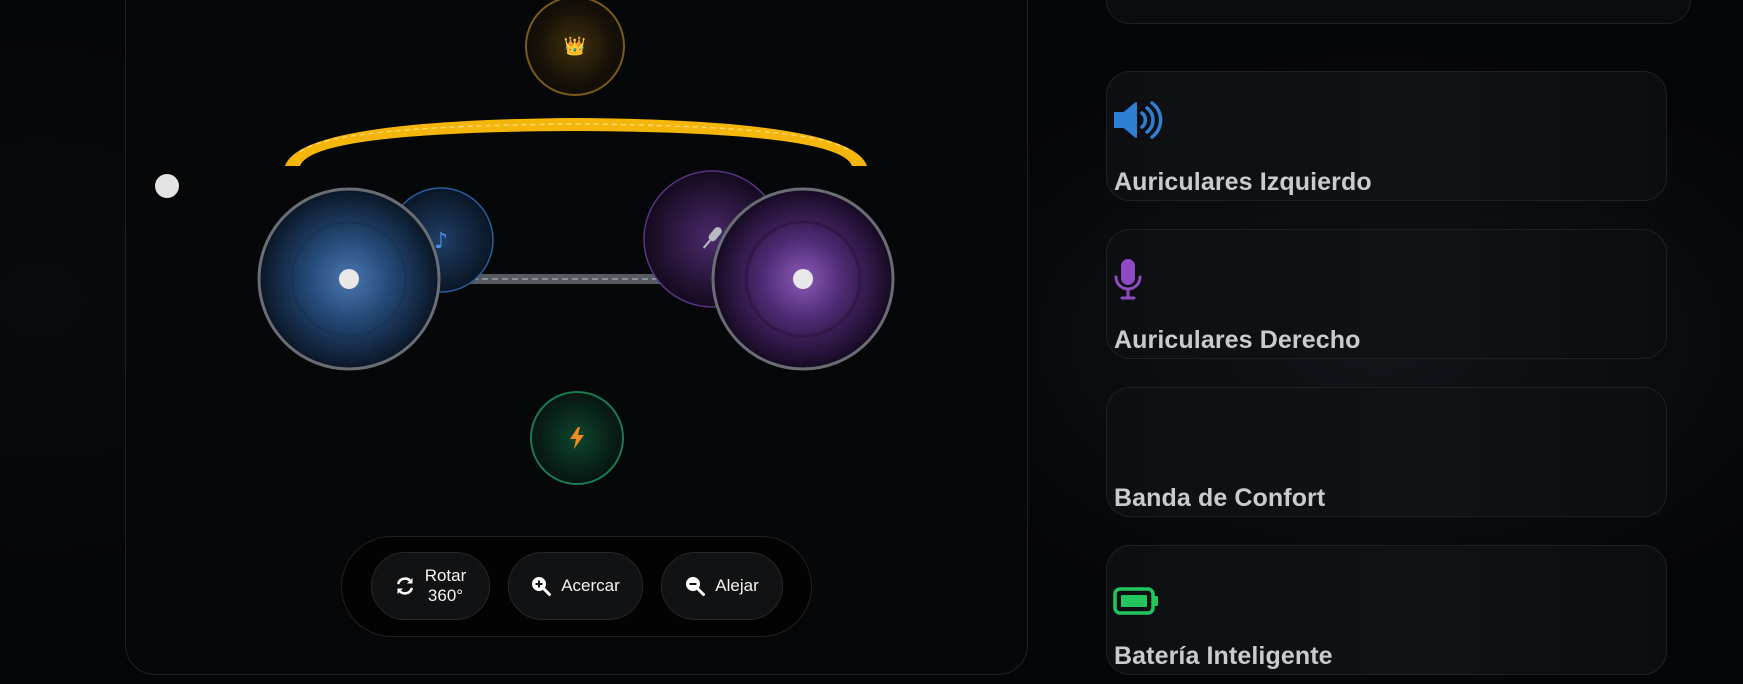  Describe the element at coordinates (445, 585) in the screenshot. I see `rotate-label: Rotar 360°` at that location.